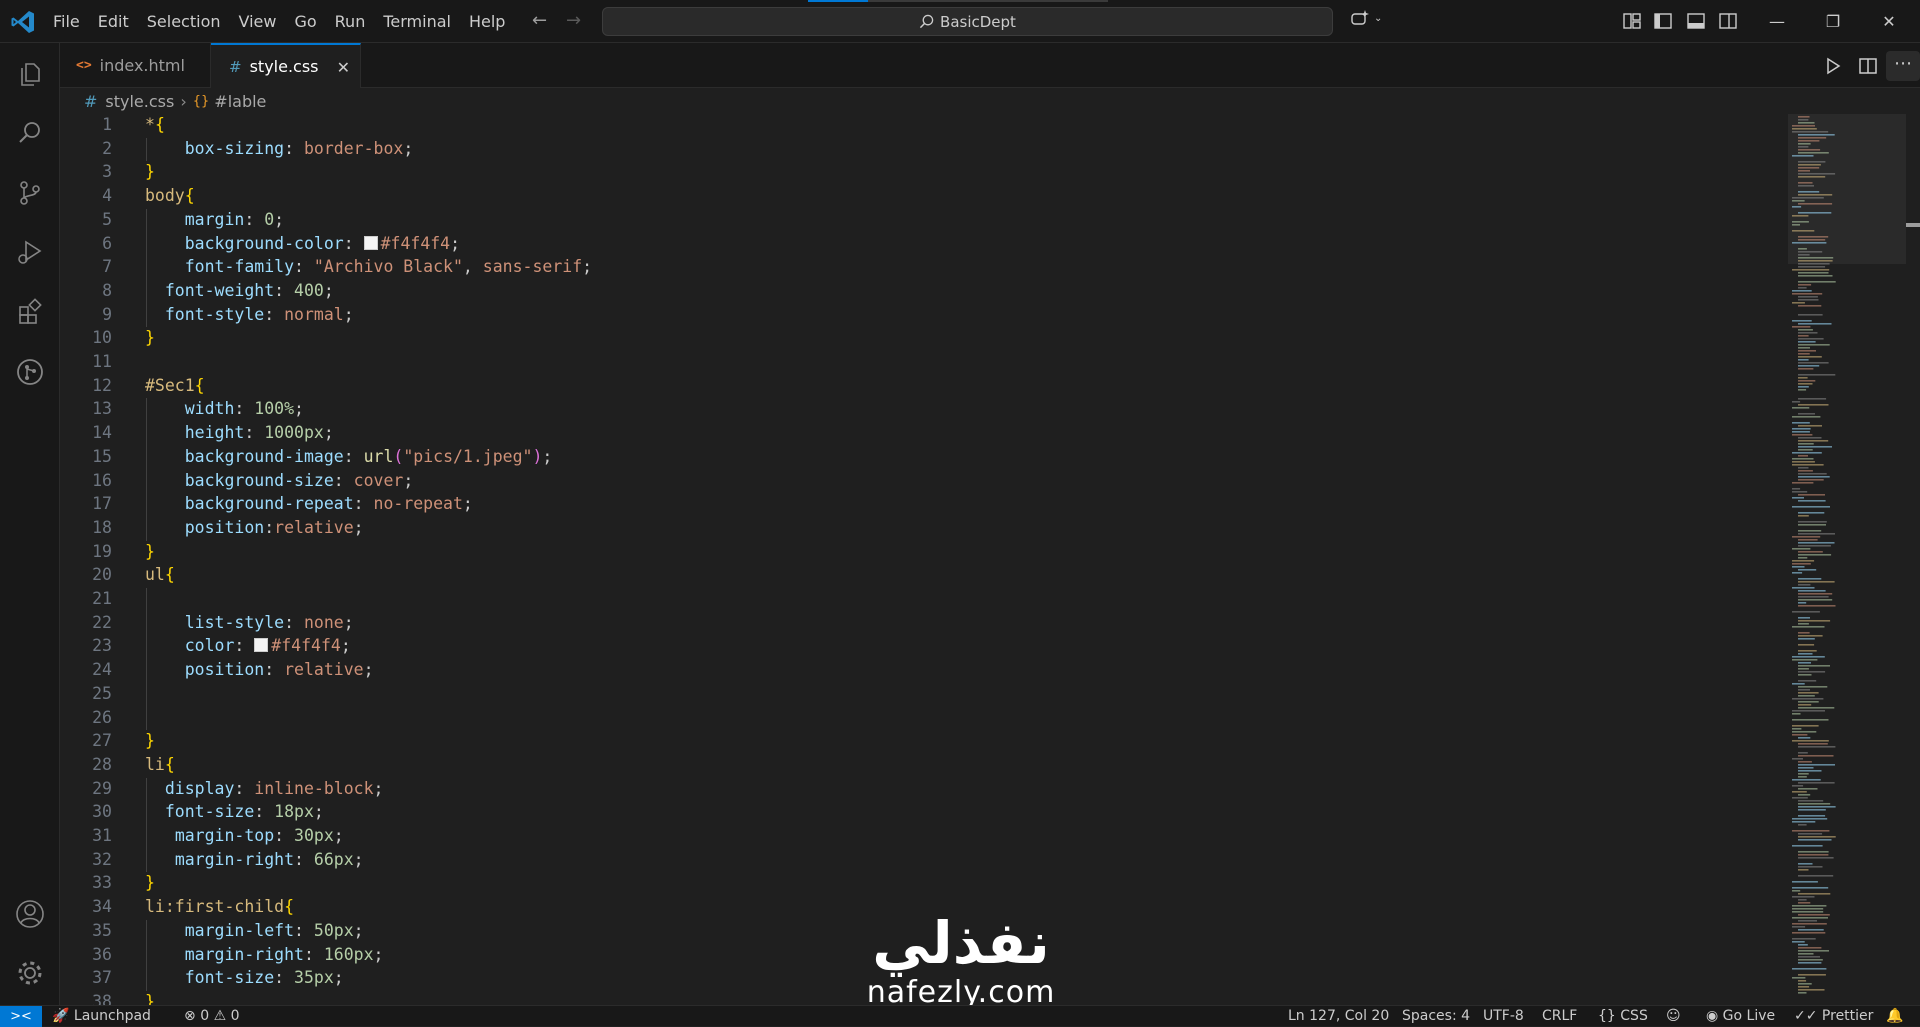 This screenshot has height=1027, width=1920. Describe the element at coordinates (910, 528) in the screenshot. I see `code-line: 18 position:relative;` at that location.